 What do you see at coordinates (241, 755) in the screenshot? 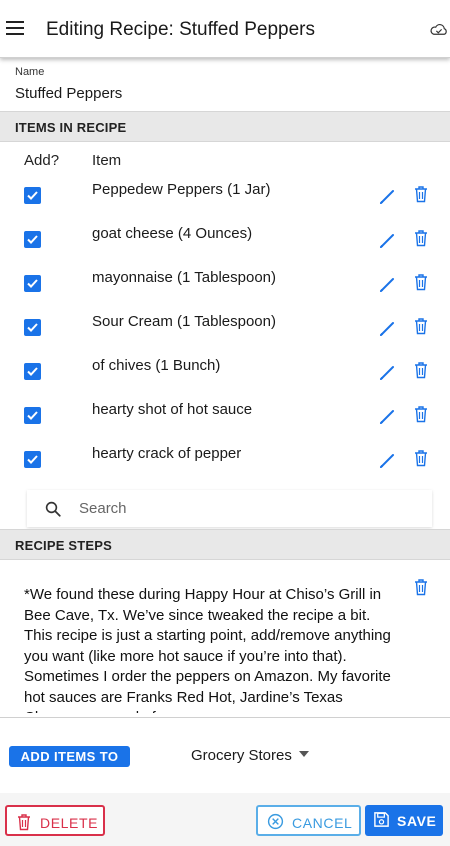
I see `store-select-value: Grocery Stores` at bounding box center [241, 755].